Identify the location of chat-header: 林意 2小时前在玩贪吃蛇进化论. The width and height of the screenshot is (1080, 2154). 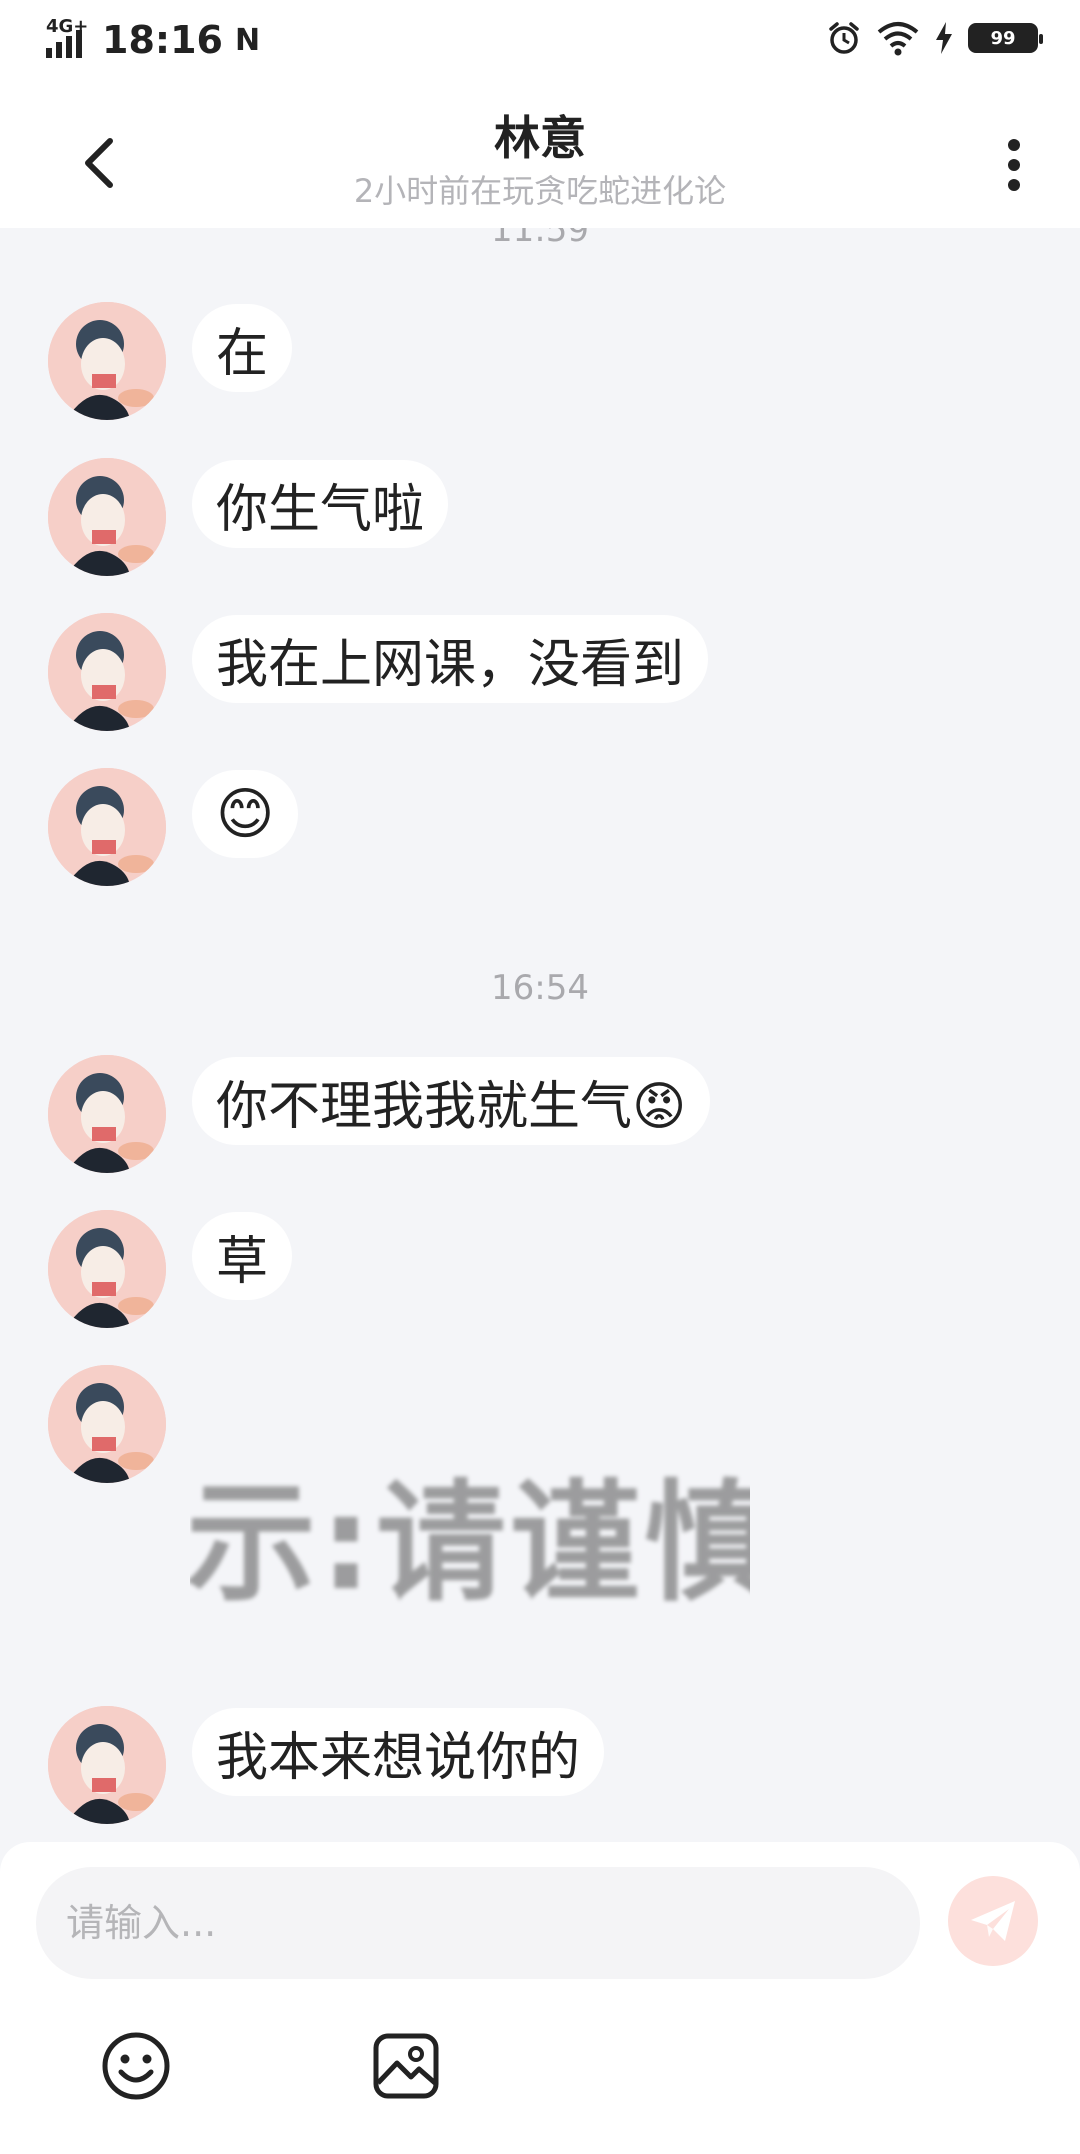
(540, 158).